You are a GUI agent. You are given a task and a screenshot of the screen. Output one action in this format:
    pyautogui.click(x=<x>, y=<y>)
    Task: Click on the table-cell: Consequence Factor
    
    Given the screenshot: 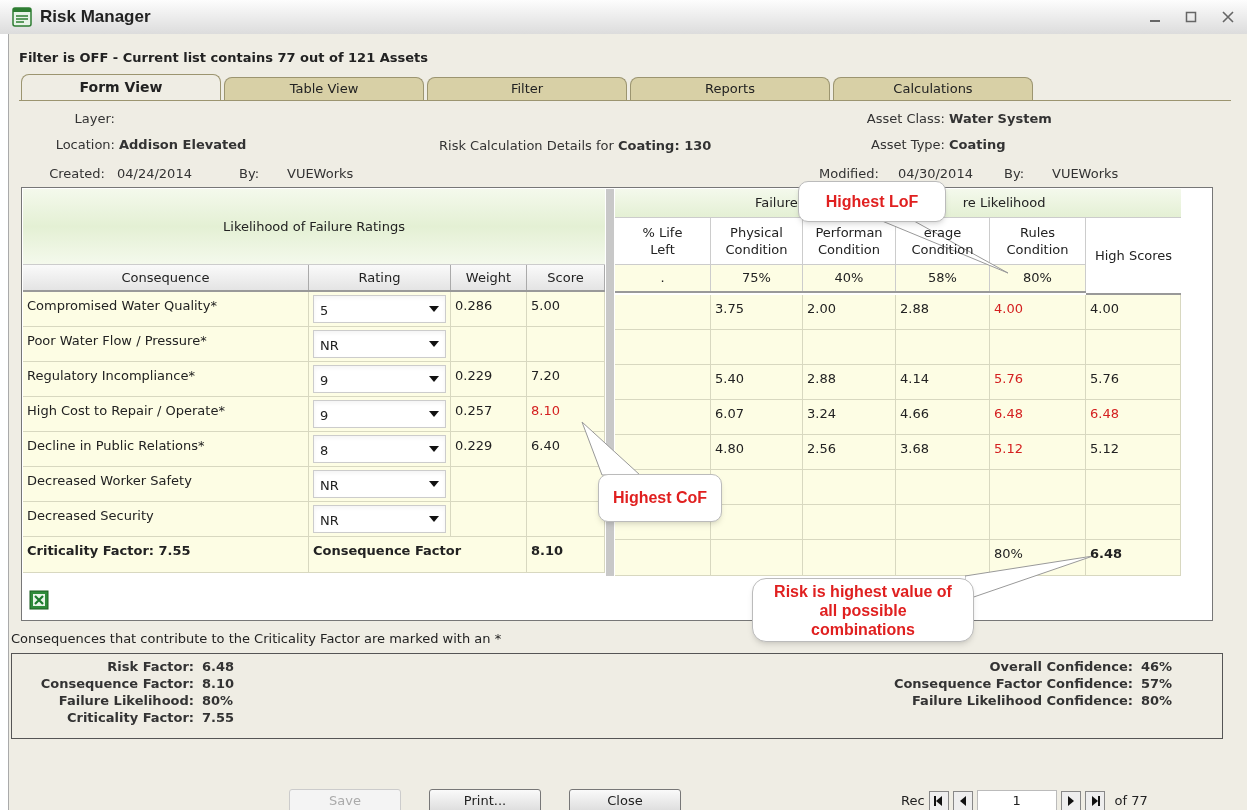 What is the action you would take?
    pyautogui.click(x=418, y=555)
    